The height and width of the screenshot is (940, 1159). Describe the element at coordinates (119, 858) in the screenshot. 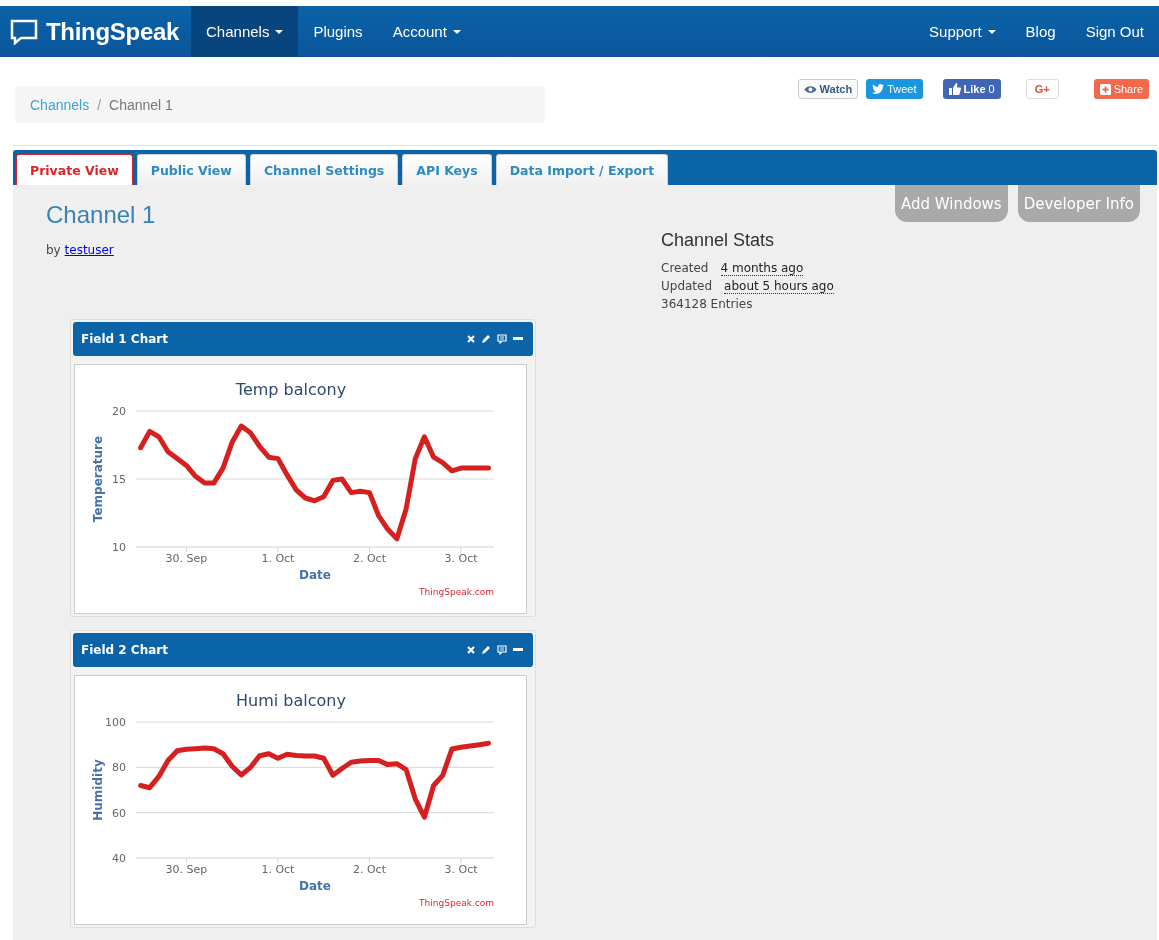

I see `y-tick-label: 40` at that location.